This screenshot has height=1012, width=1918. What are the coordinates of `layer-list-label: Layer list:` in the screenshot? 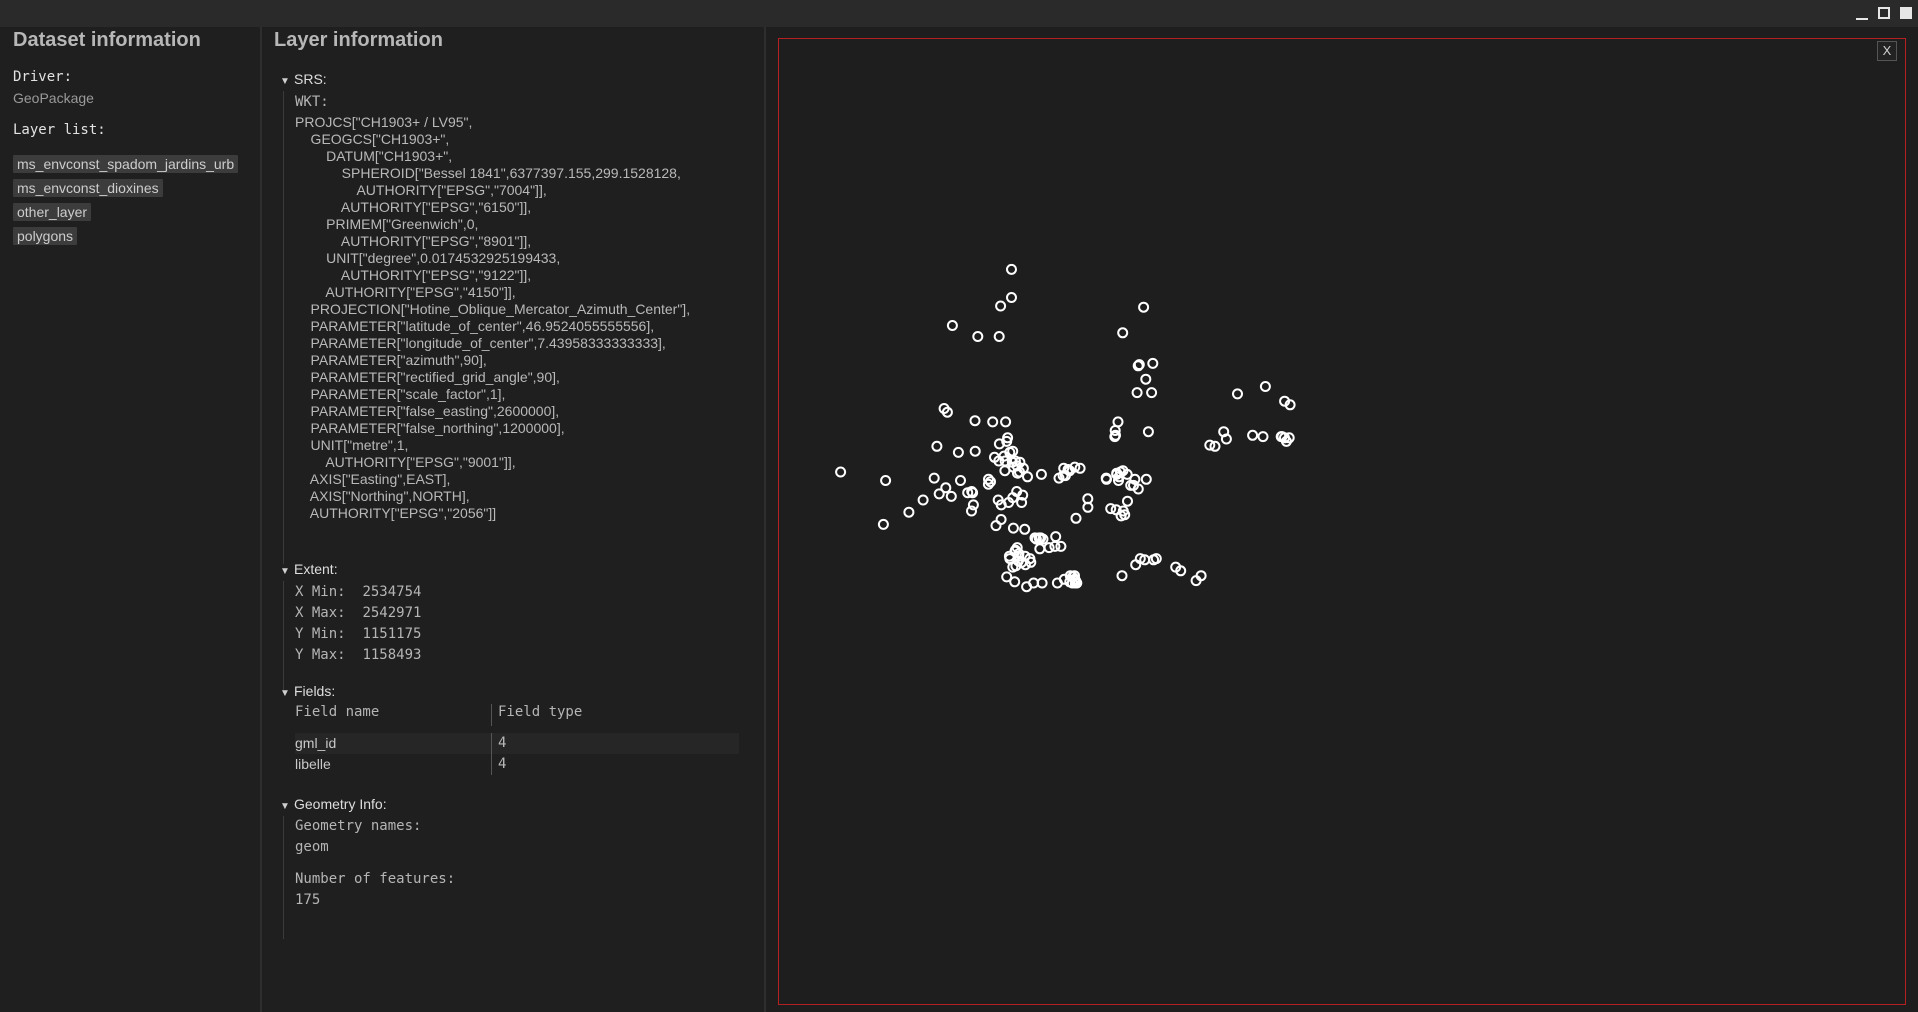 It's located at (59, 130).